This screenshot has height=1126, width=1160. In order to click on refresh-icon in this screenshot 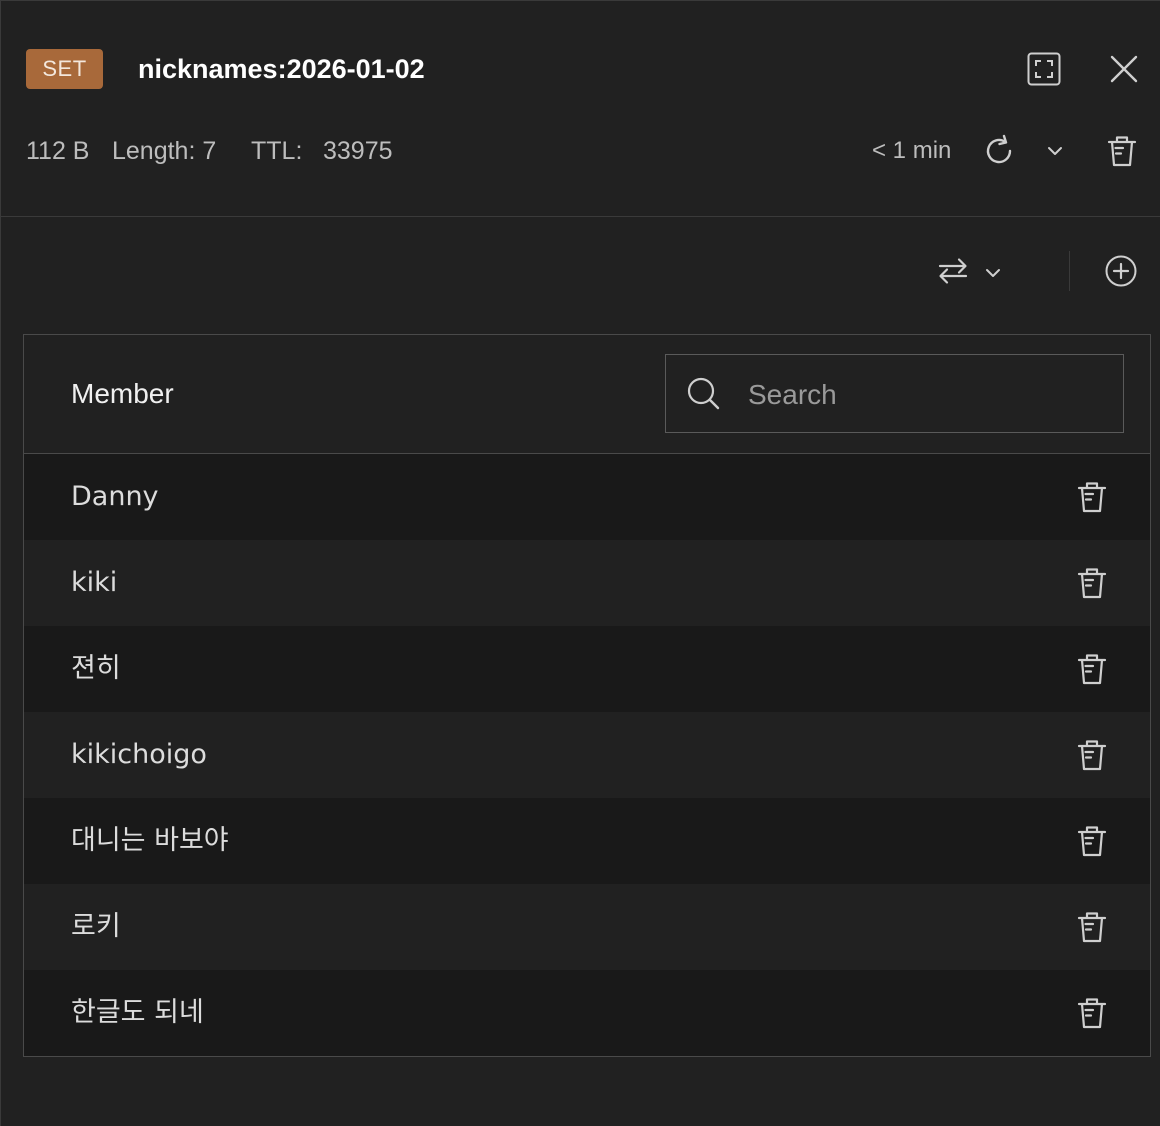, I will do `click(999, 149)`.